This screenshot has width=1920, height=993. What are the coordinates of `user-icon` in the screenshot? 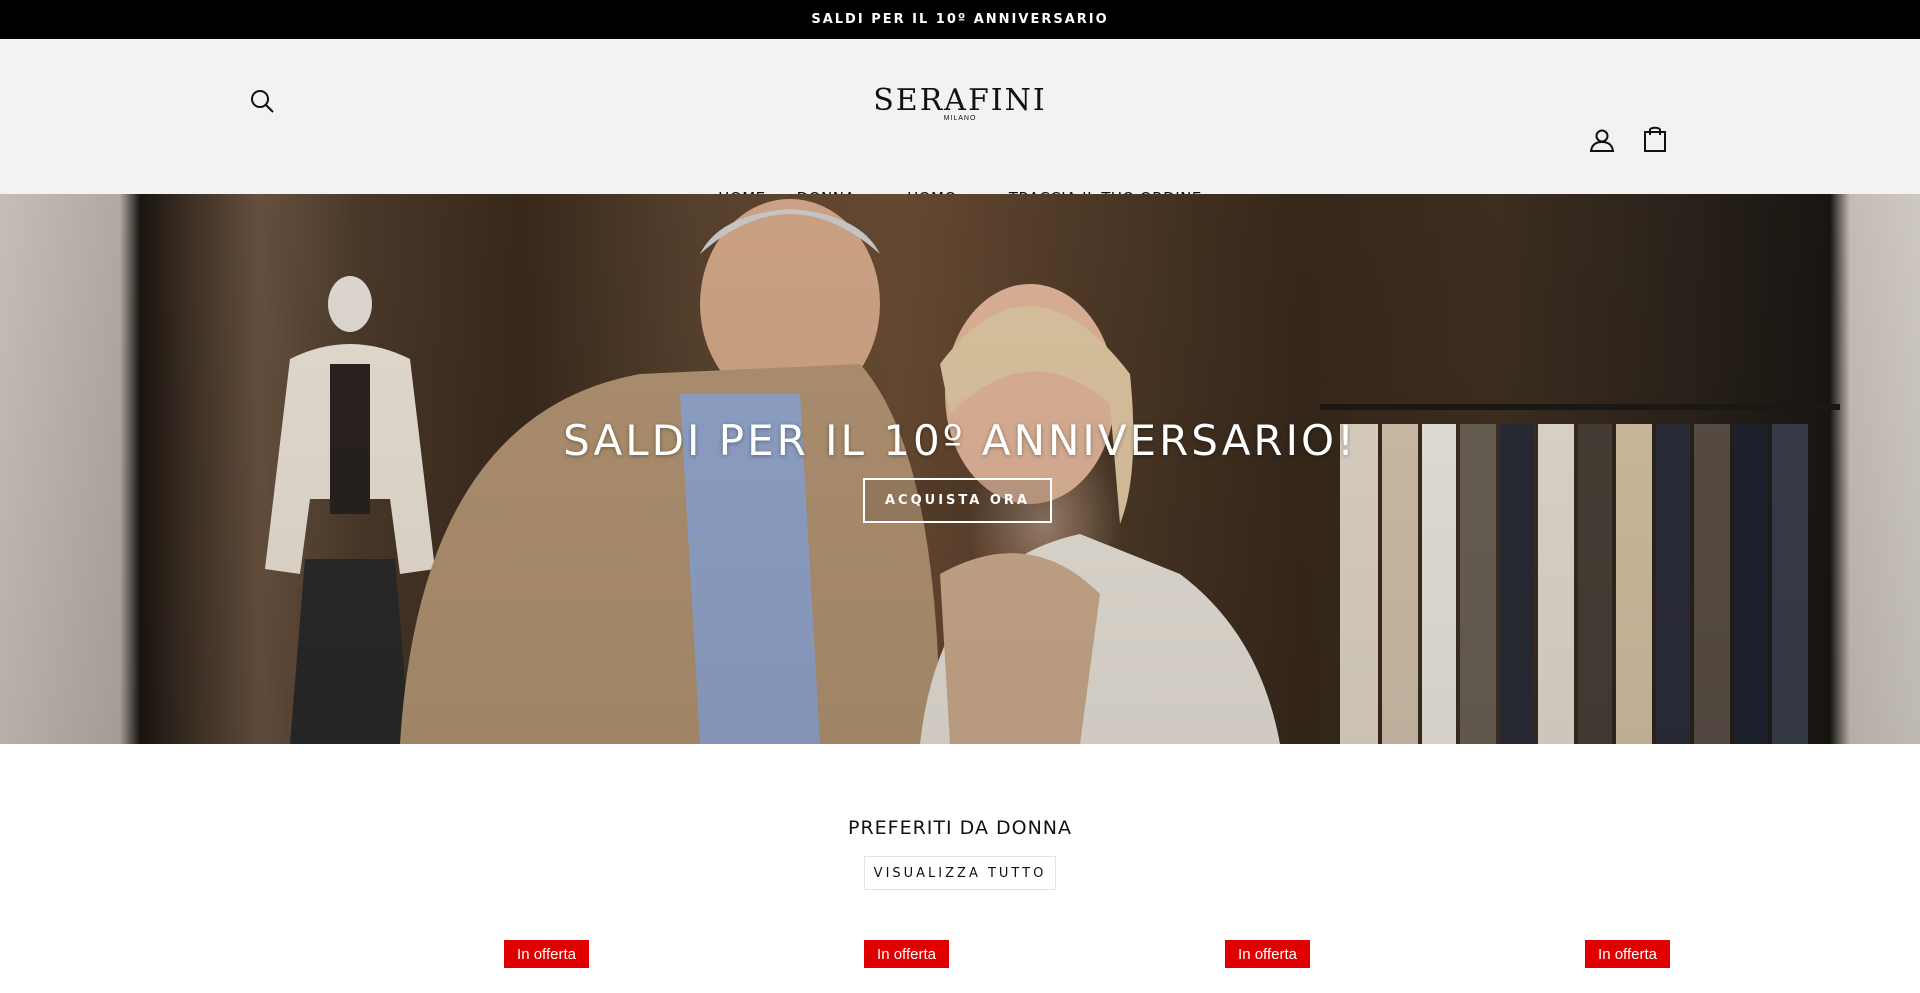 It's located at (1602, 140).